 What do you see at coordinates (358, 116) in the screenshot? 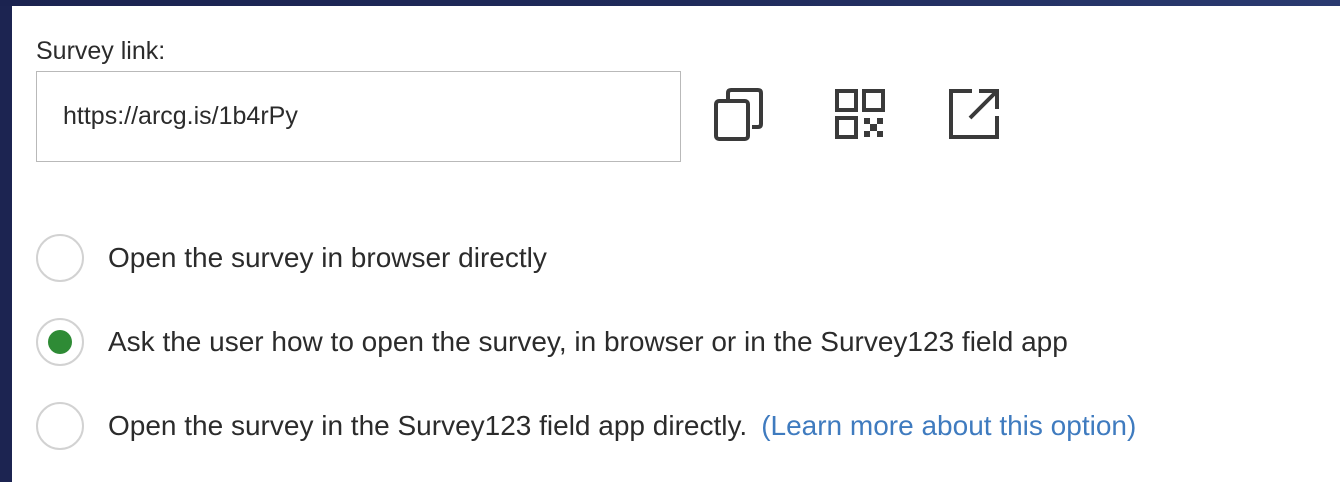
I see `survey-link-field` at bounding box center [358, 116].